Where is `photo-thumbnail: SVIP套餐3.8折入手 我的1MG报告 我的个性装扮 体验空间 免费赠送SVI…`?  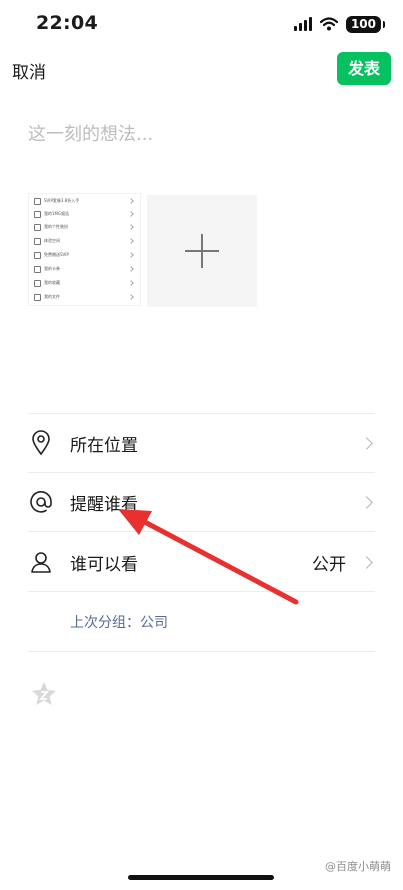
photo-thumbnail: SVIP套餐3.8折入手 我的1MG报告 我的个性装扮 体验空间 免费赠送SVI… is located at coordinates (84, 249).